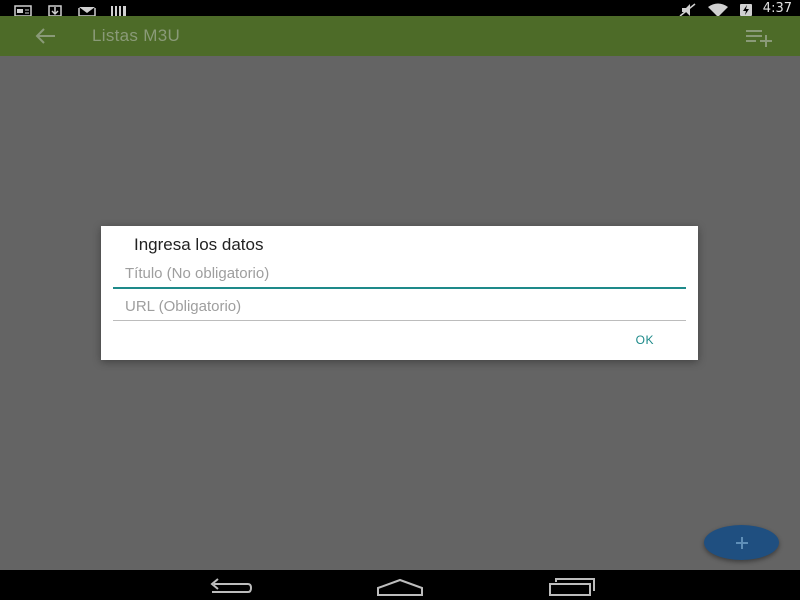 The width and height of the screenshot is (800, 600). What do you see at coordinates (119, 9) in the screenshot?
I see `barcode-icon` at bounding box center [119, 9].